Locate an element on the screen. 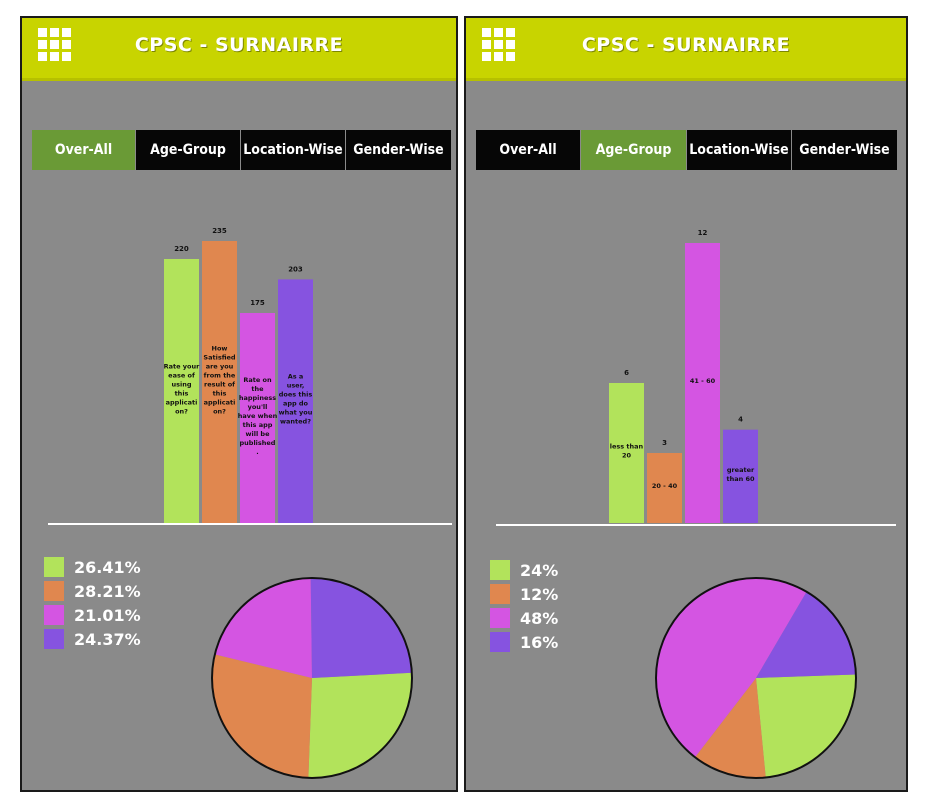 The height and width of the screenshot is (811, 927). bar-category-label: 41 - 60 is located at coordinates (703, 381).